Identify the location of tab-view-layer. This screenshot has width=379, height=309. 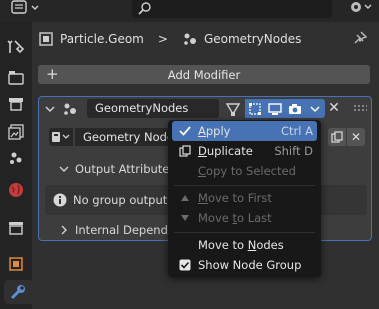
(16, 132).